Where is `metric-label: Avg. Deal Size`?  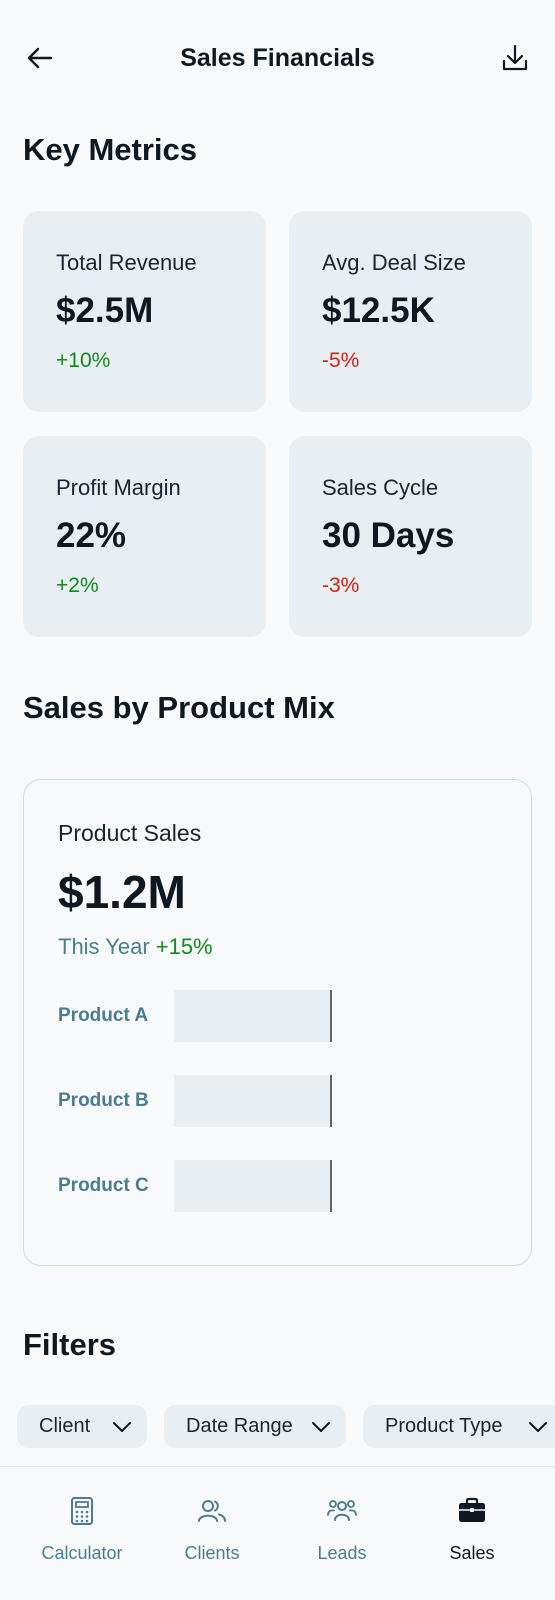 metric-label: Avg. Deal Size is located at coordinates (394, 262).